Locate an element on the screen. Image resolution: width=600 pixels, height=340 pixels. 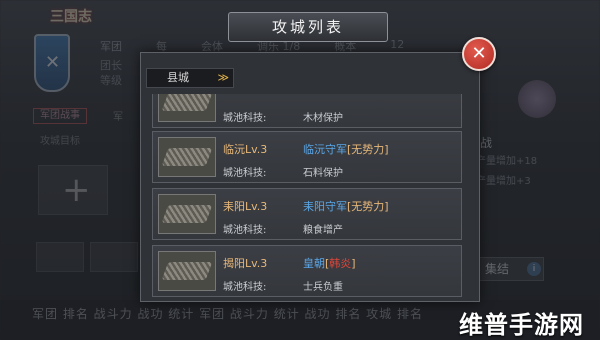
tech-value: 粮食增产 is located at coordinates (323, 230).